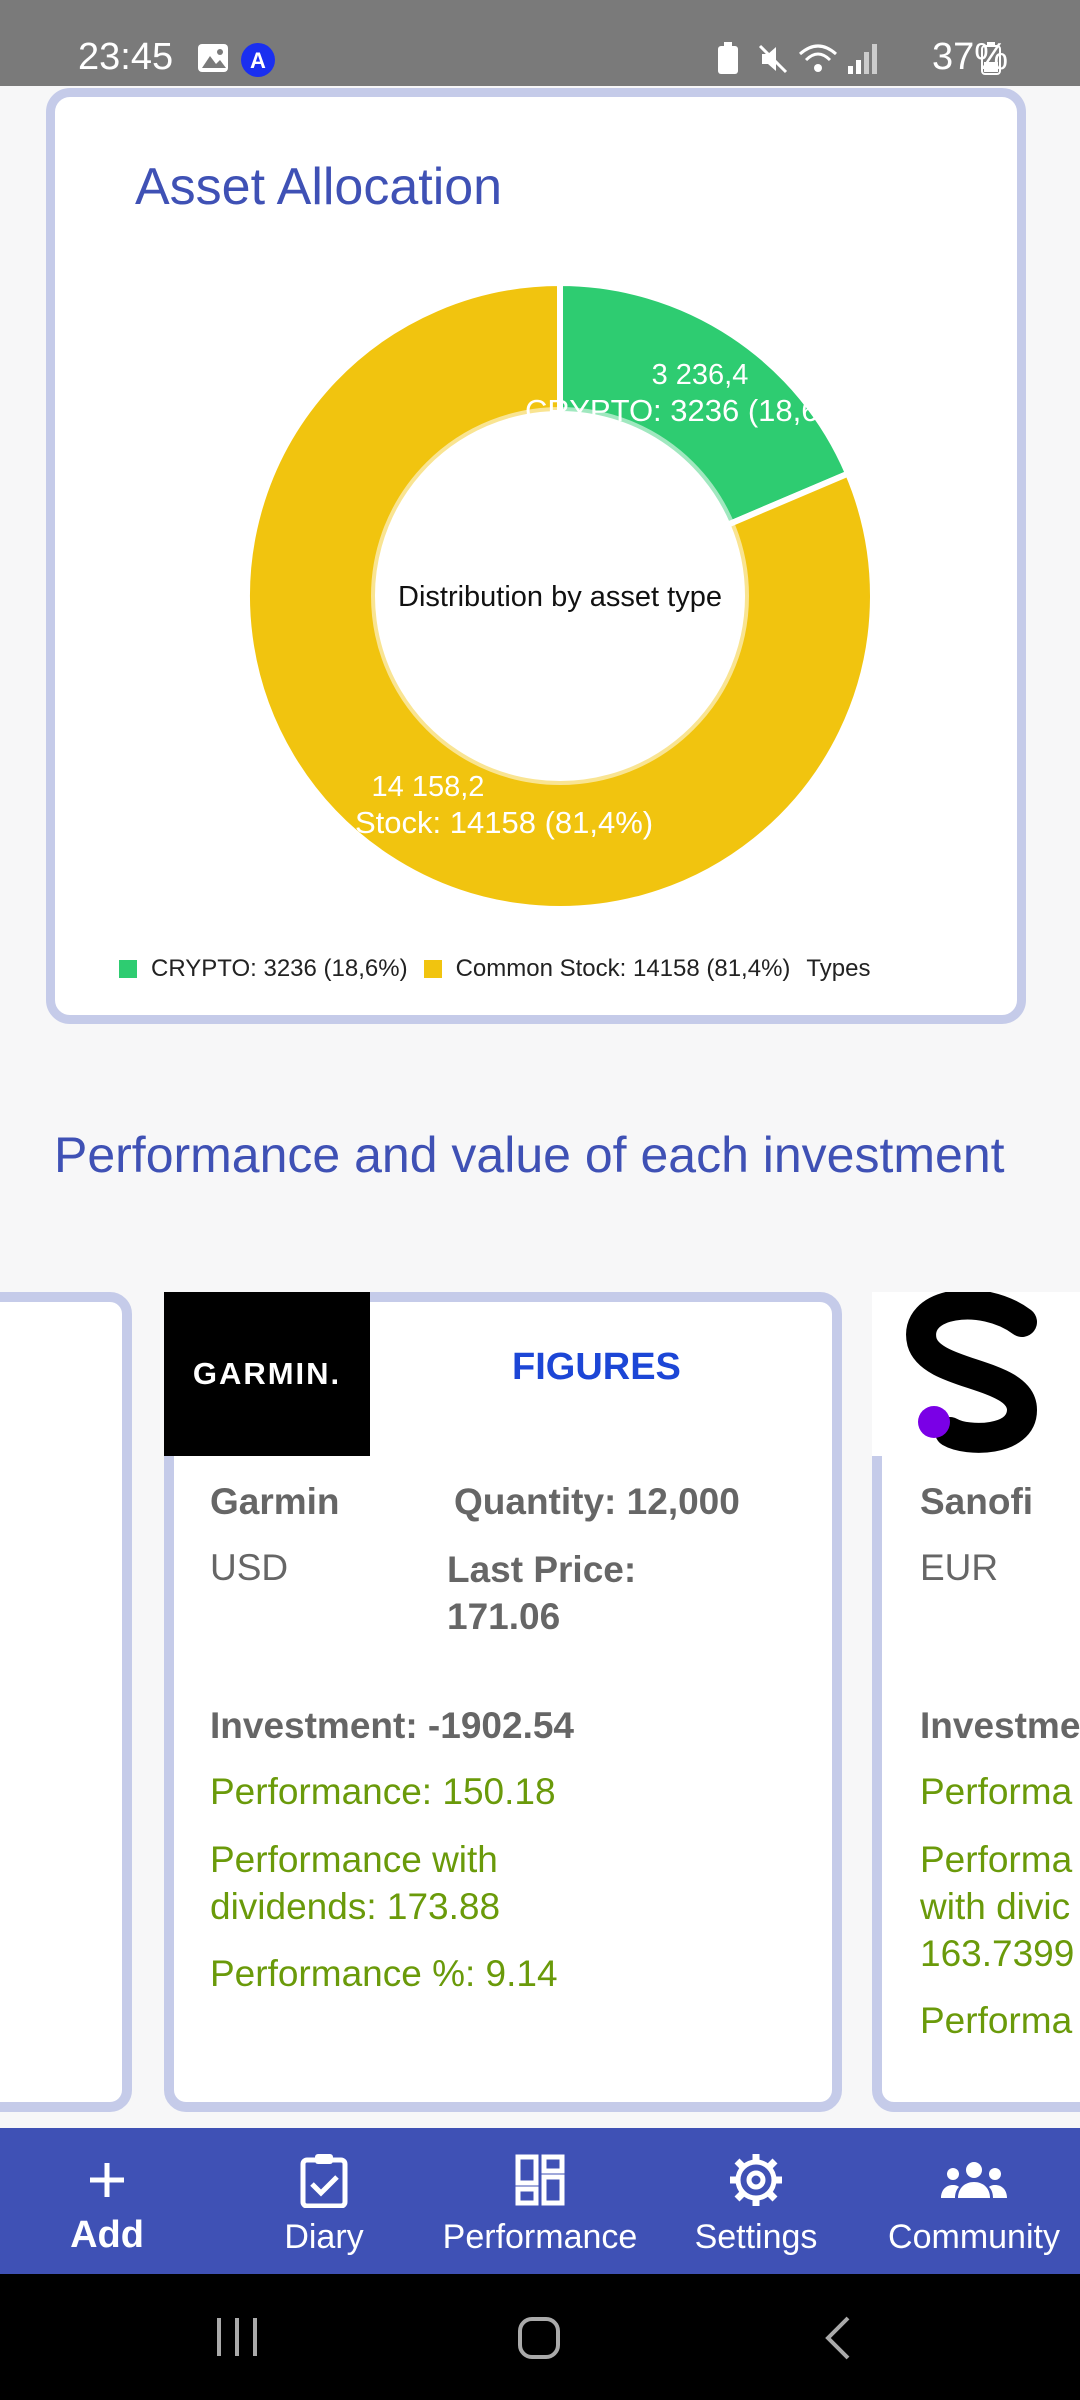  Describe the element at coordinates (818, 58) in the screenshot. I see `wifi-icon` at that location.